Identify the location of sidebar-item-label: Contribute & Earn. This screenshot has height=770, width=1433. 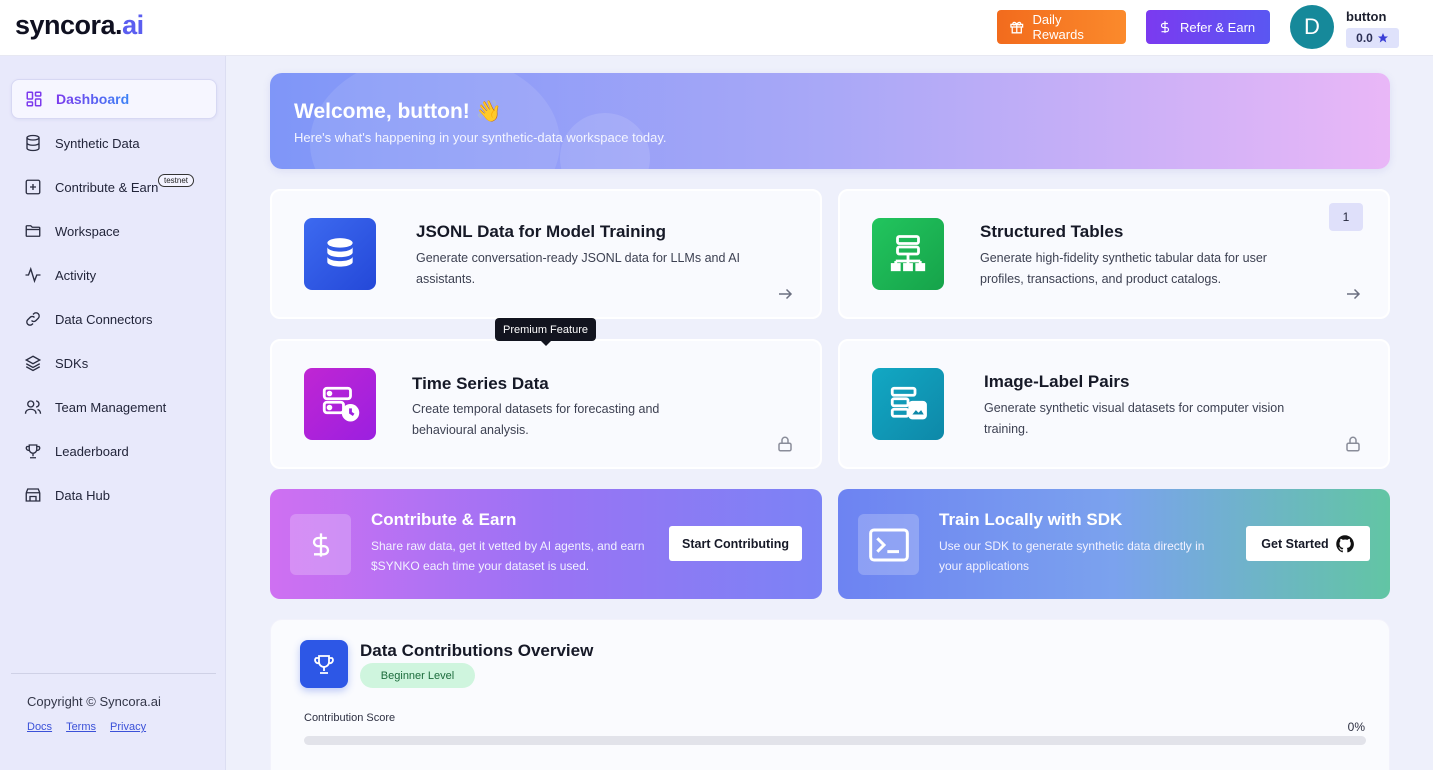
(107, 187).